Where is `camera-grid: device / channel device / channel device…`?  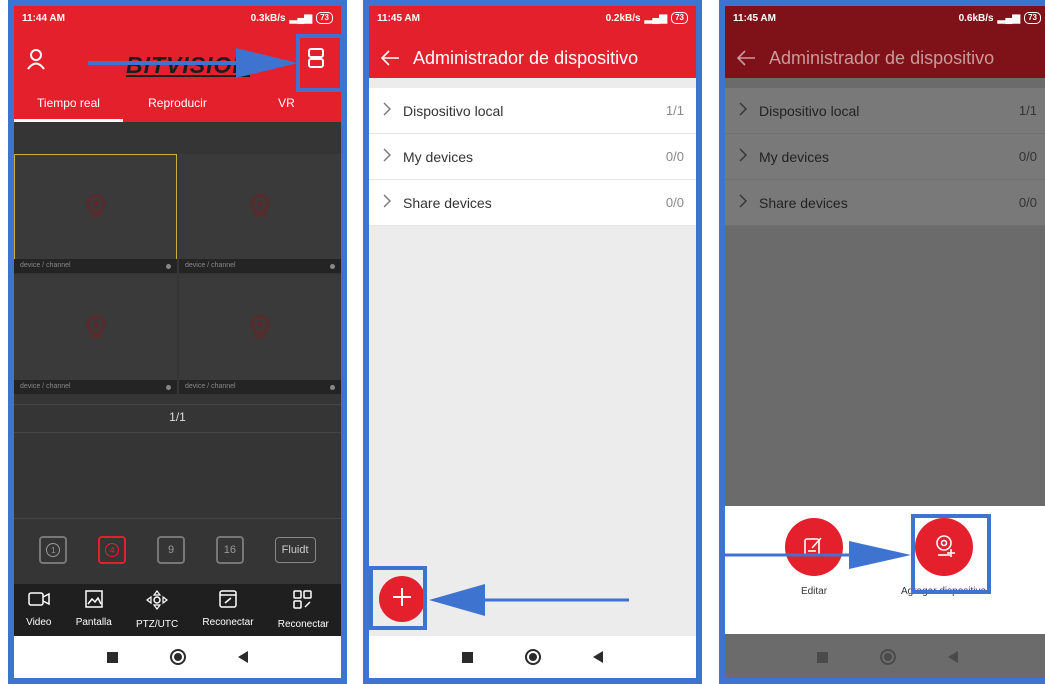
camera-grid: device / channel device / channel device… is located at coordinates (177, 274).